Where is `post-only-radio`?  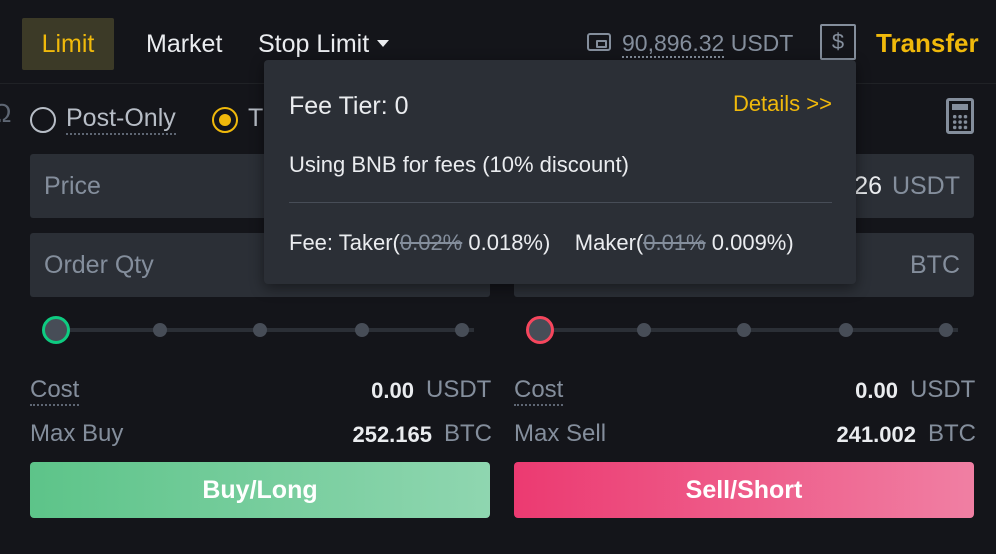
post-only-radio is located at coordinates (43, 120).